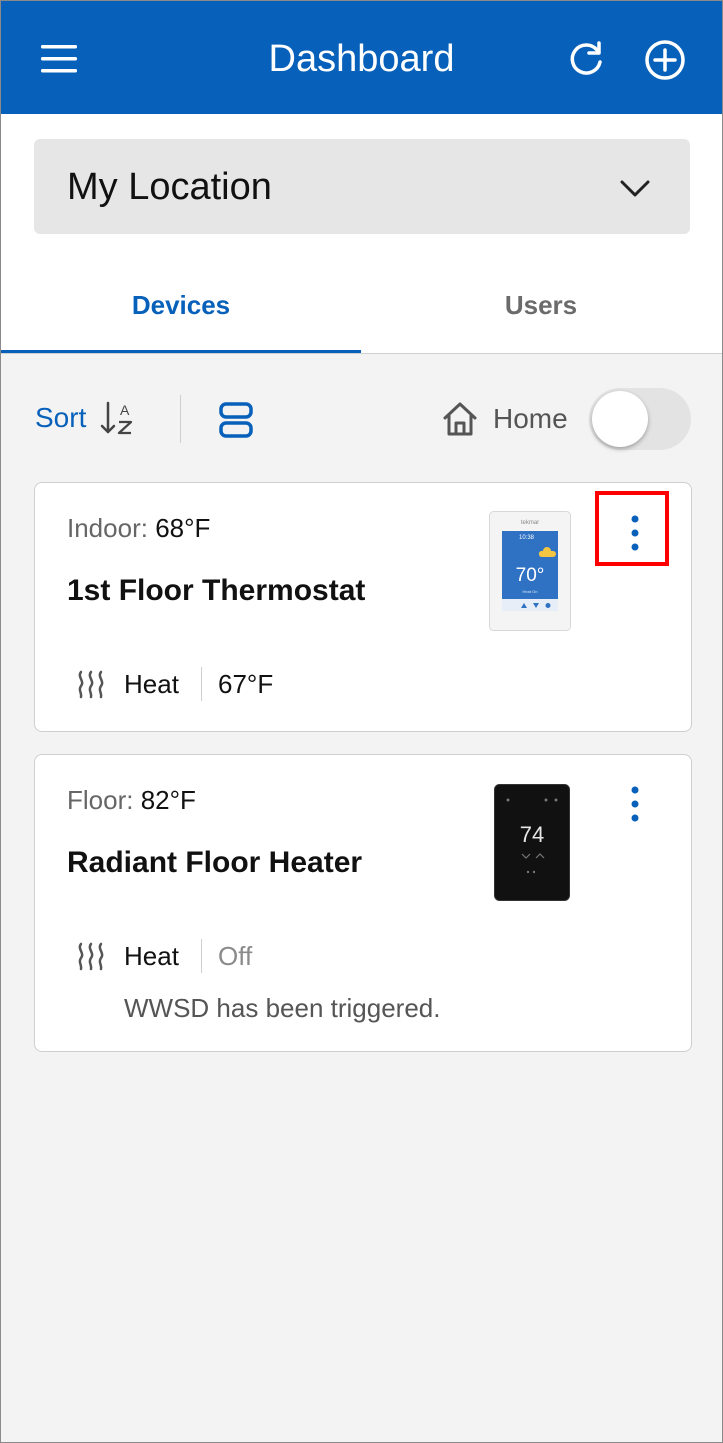 This screenshot has width=723, height=1443. What do you see at coordinates (530, 523) in the screenshot?
I see `thumb-brand: tekmar` at bounding box center [530, 523].